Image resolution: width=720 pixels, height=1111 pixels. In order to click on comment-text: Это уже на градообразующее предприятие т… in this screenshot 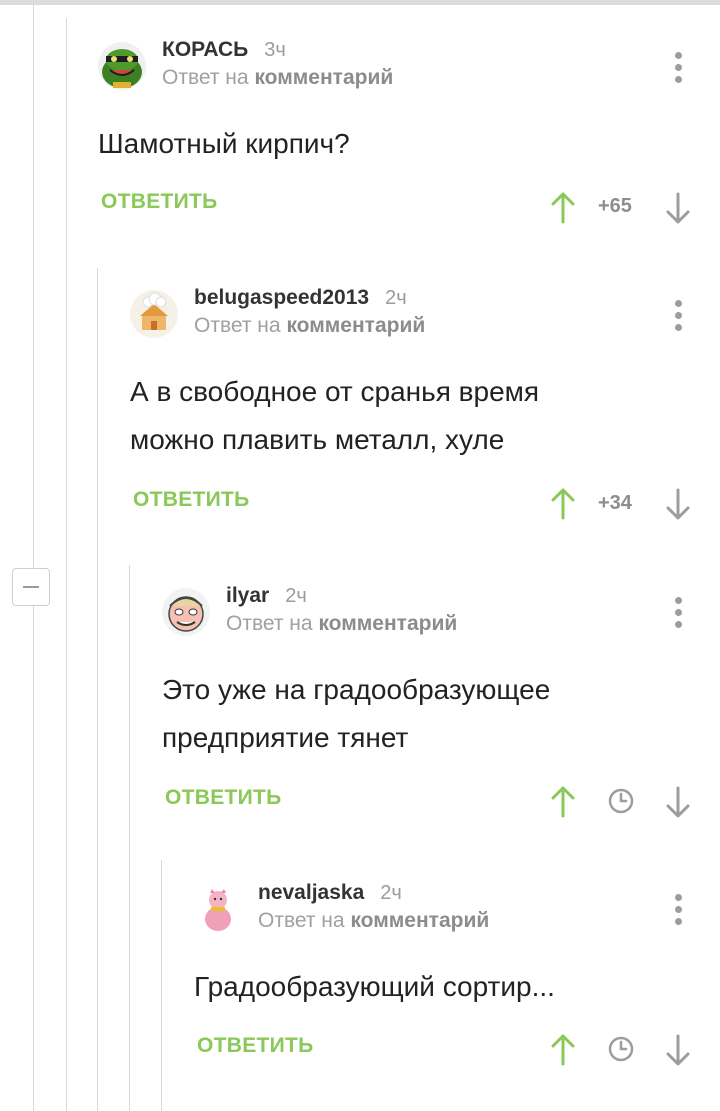, I will do `click(356, 714)`.